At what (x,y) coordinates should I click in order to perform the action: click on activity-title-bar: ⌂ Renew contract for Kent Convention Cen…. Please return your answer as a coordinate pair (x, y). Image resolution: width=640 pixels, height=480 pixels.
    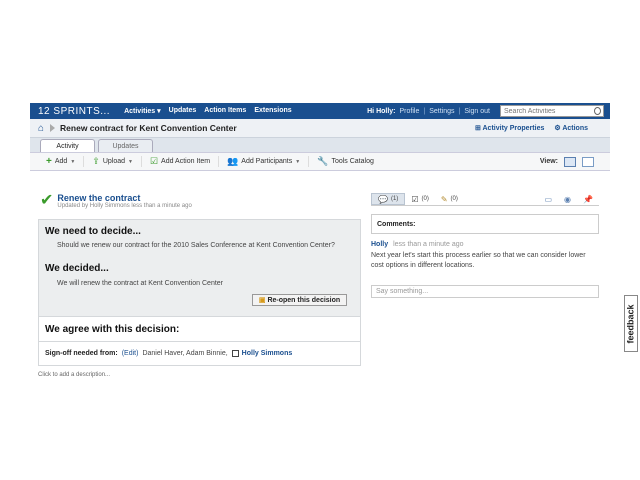
    Looking at the image, I should click on (320, 128).